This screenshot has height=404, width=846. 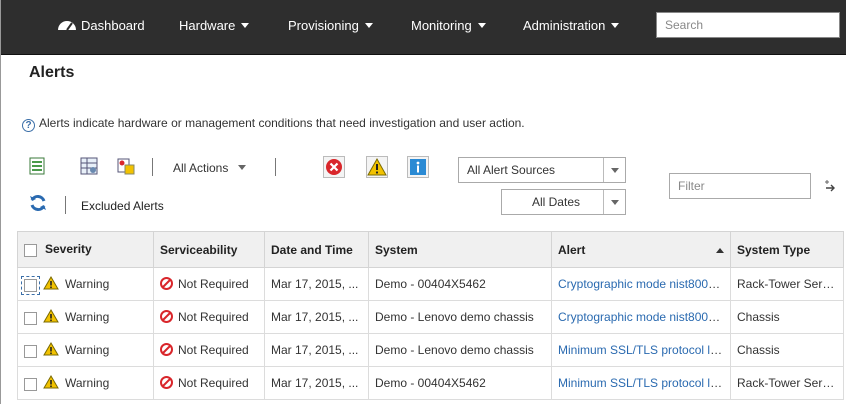 What do you see at coordinates (740, 186) in the screenshot?
I see `filter-input: Filter` at bounding box center [740, 186].